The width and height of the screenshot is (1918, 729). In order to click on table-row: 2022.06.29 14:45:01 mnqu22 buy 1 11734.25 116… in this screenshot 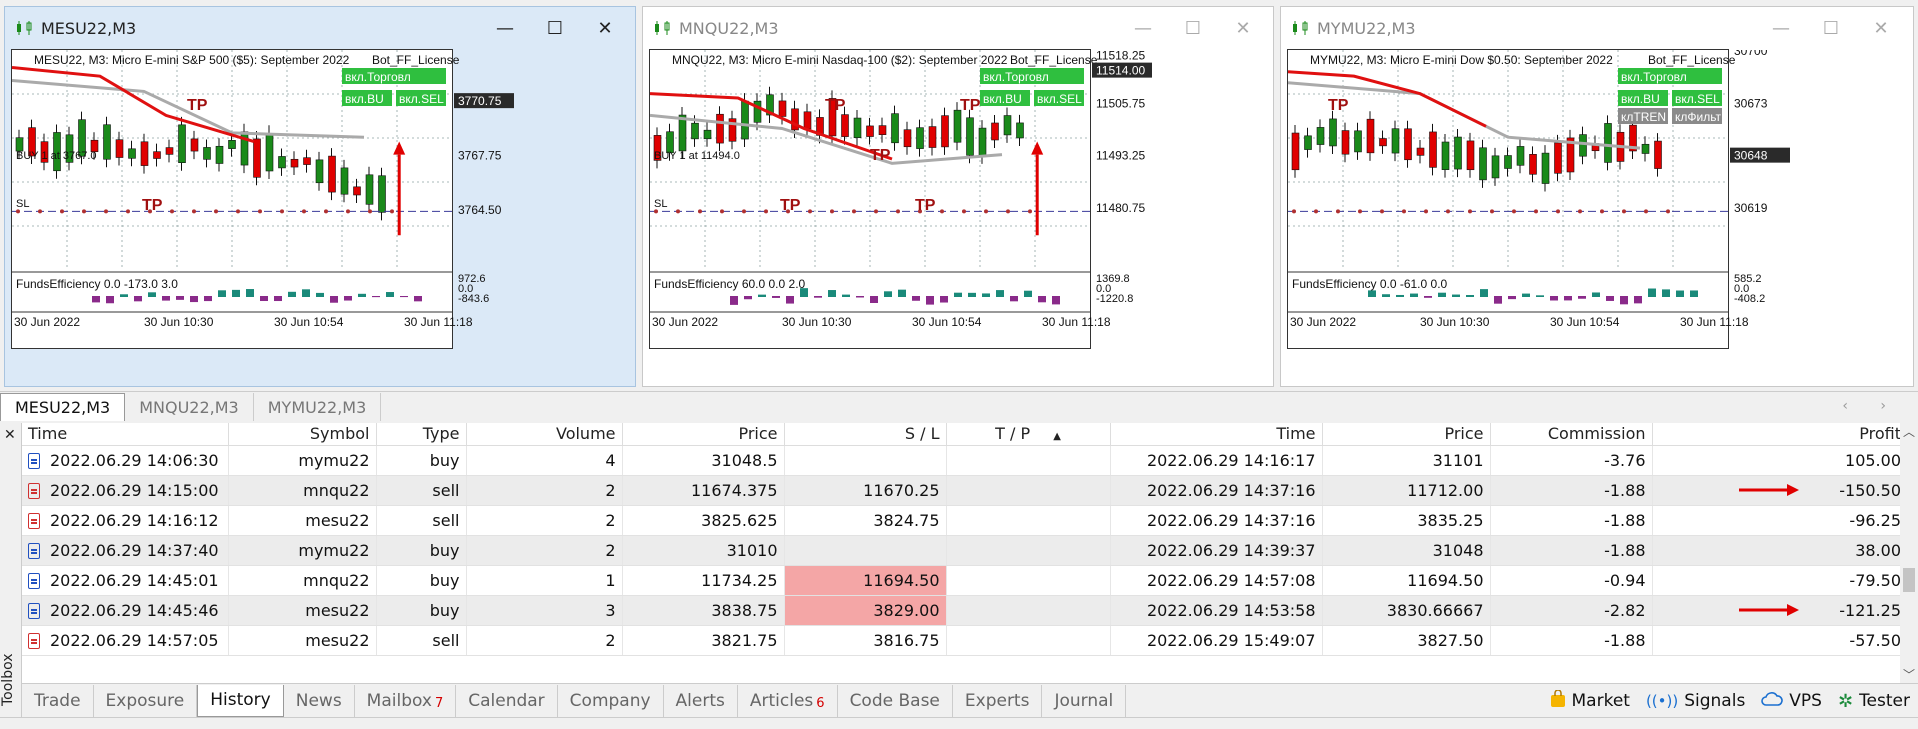, I will do `click(965, 580)`.